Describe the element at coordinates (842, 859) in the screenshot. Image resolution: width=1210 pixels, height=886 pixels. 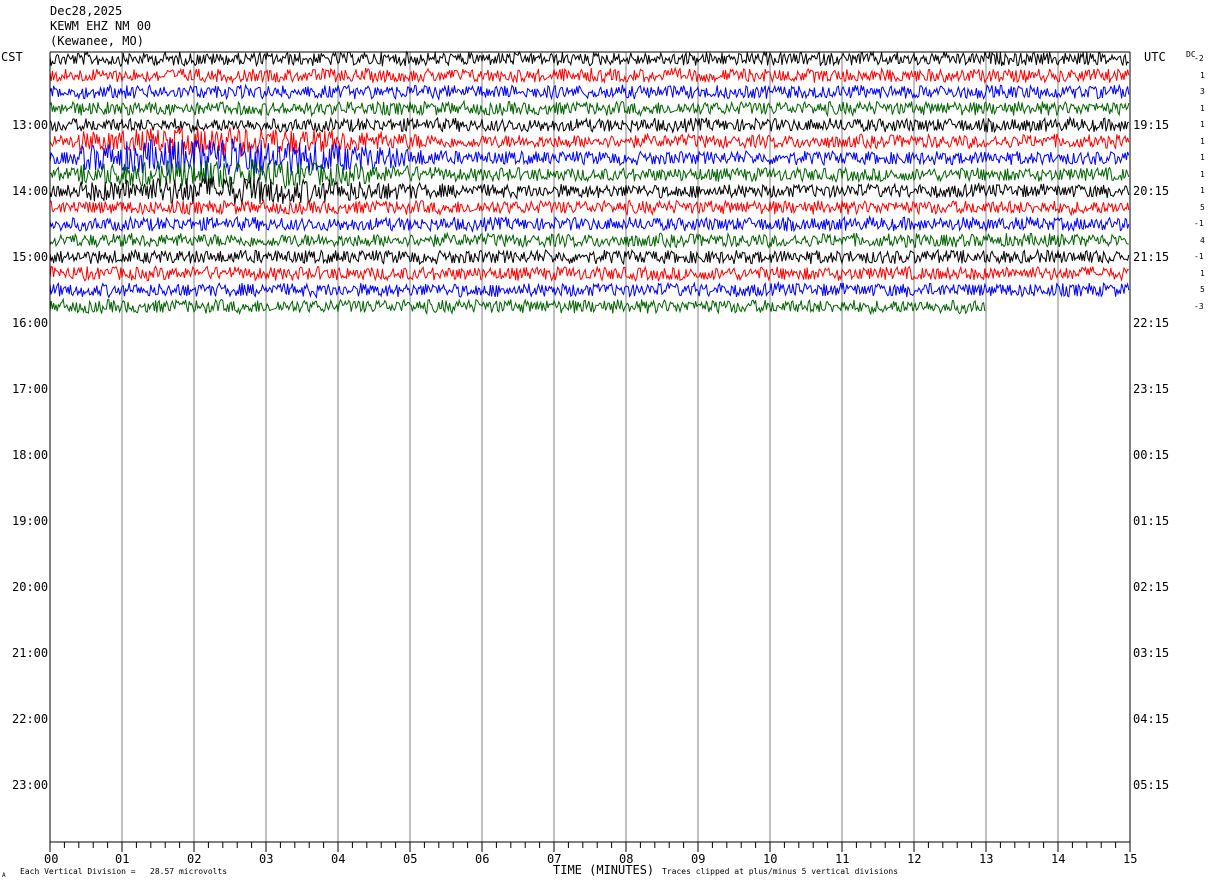
I see `x-tick-label: 11` at that location.